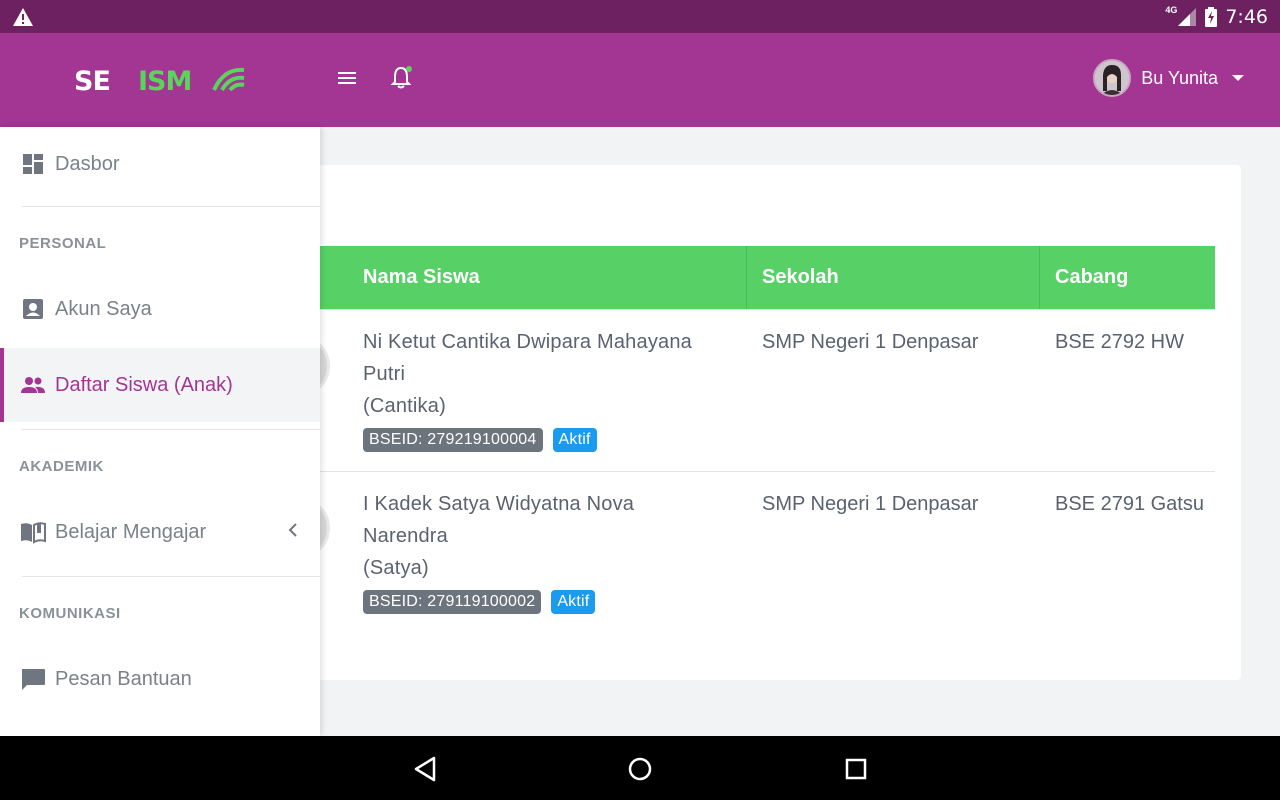 The height and width of the screenshot is (800, 1280). Describe the element at coordinates (33, 385) in the screenshot. I see `people-icon` at that location.